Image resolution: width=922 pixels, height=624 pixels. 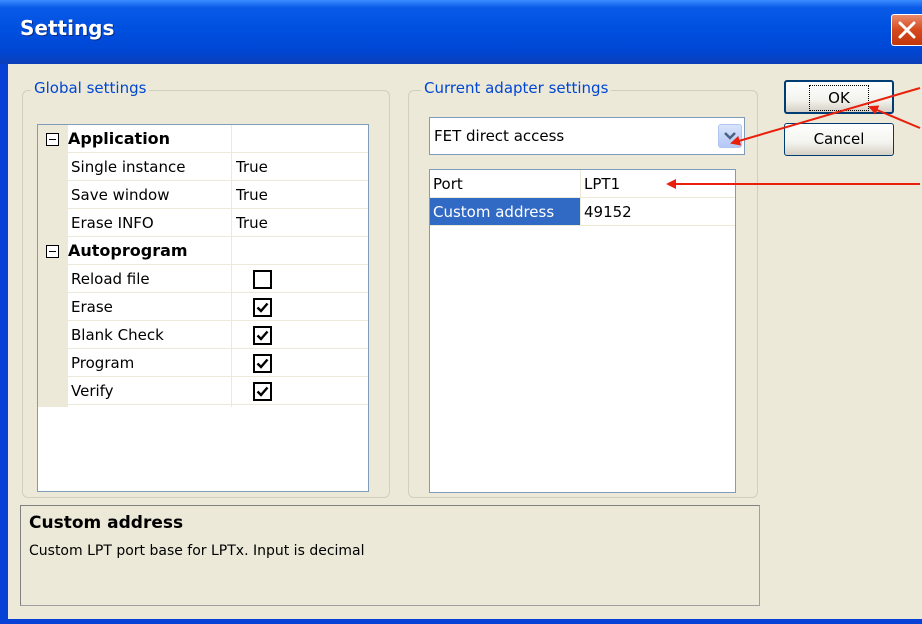 What do you see at coordinates (894, 117) in the screenshot?
I see `annotation-arrow-ok` at bounding box center [894, 117].